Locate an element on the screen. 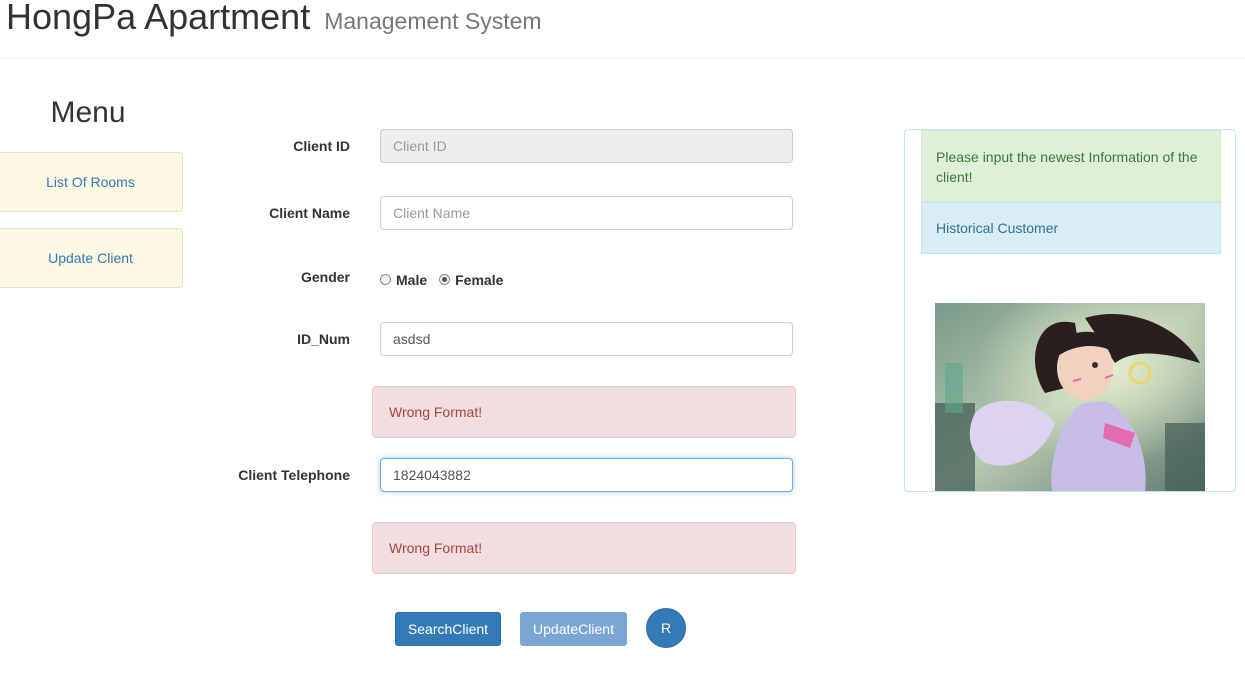 The height and width of the screenshot is (677, 1245). gender-label: Gender is located at coordinates (325, 277).